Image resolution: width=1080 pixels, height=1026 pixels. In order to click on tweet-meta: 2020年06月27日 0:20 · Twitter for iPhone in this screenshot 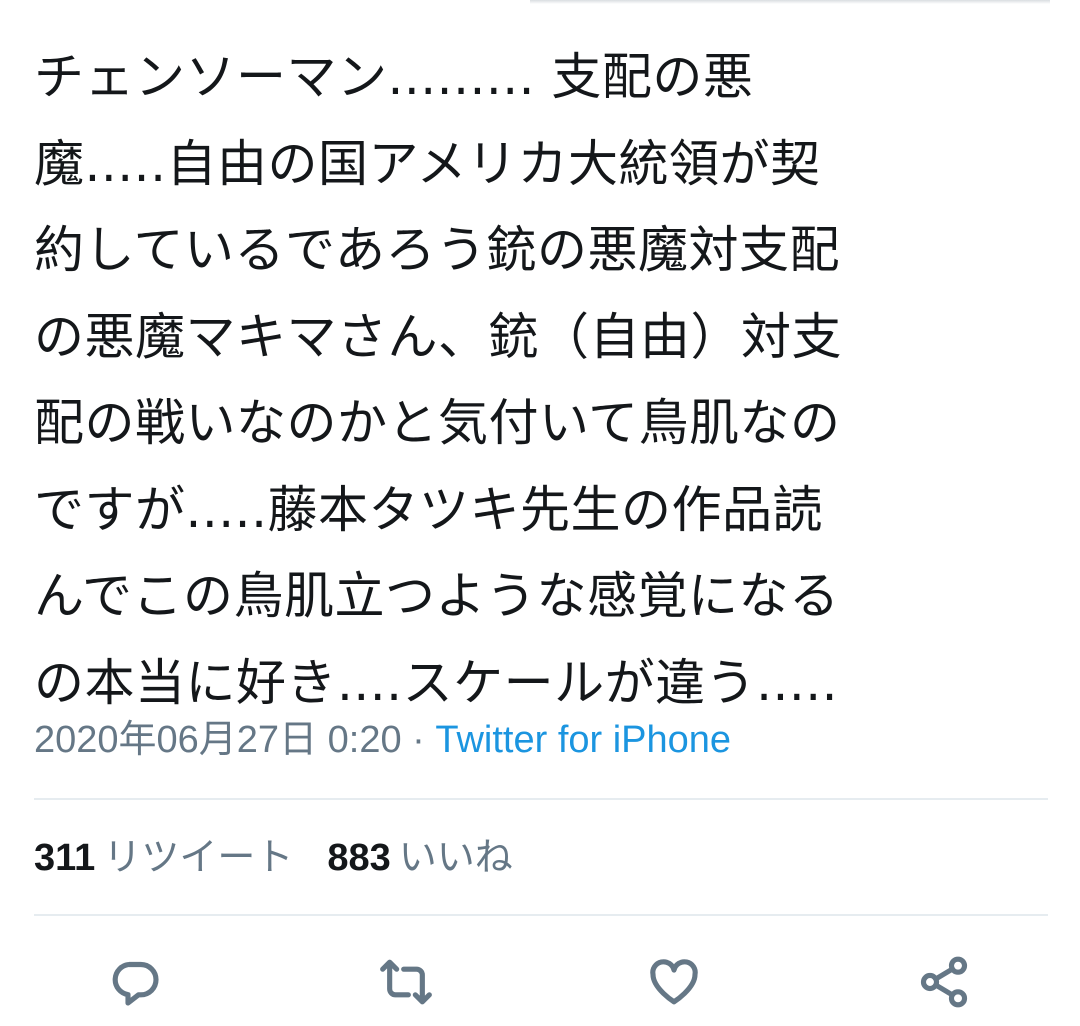, I will do `click(382, 740)`.